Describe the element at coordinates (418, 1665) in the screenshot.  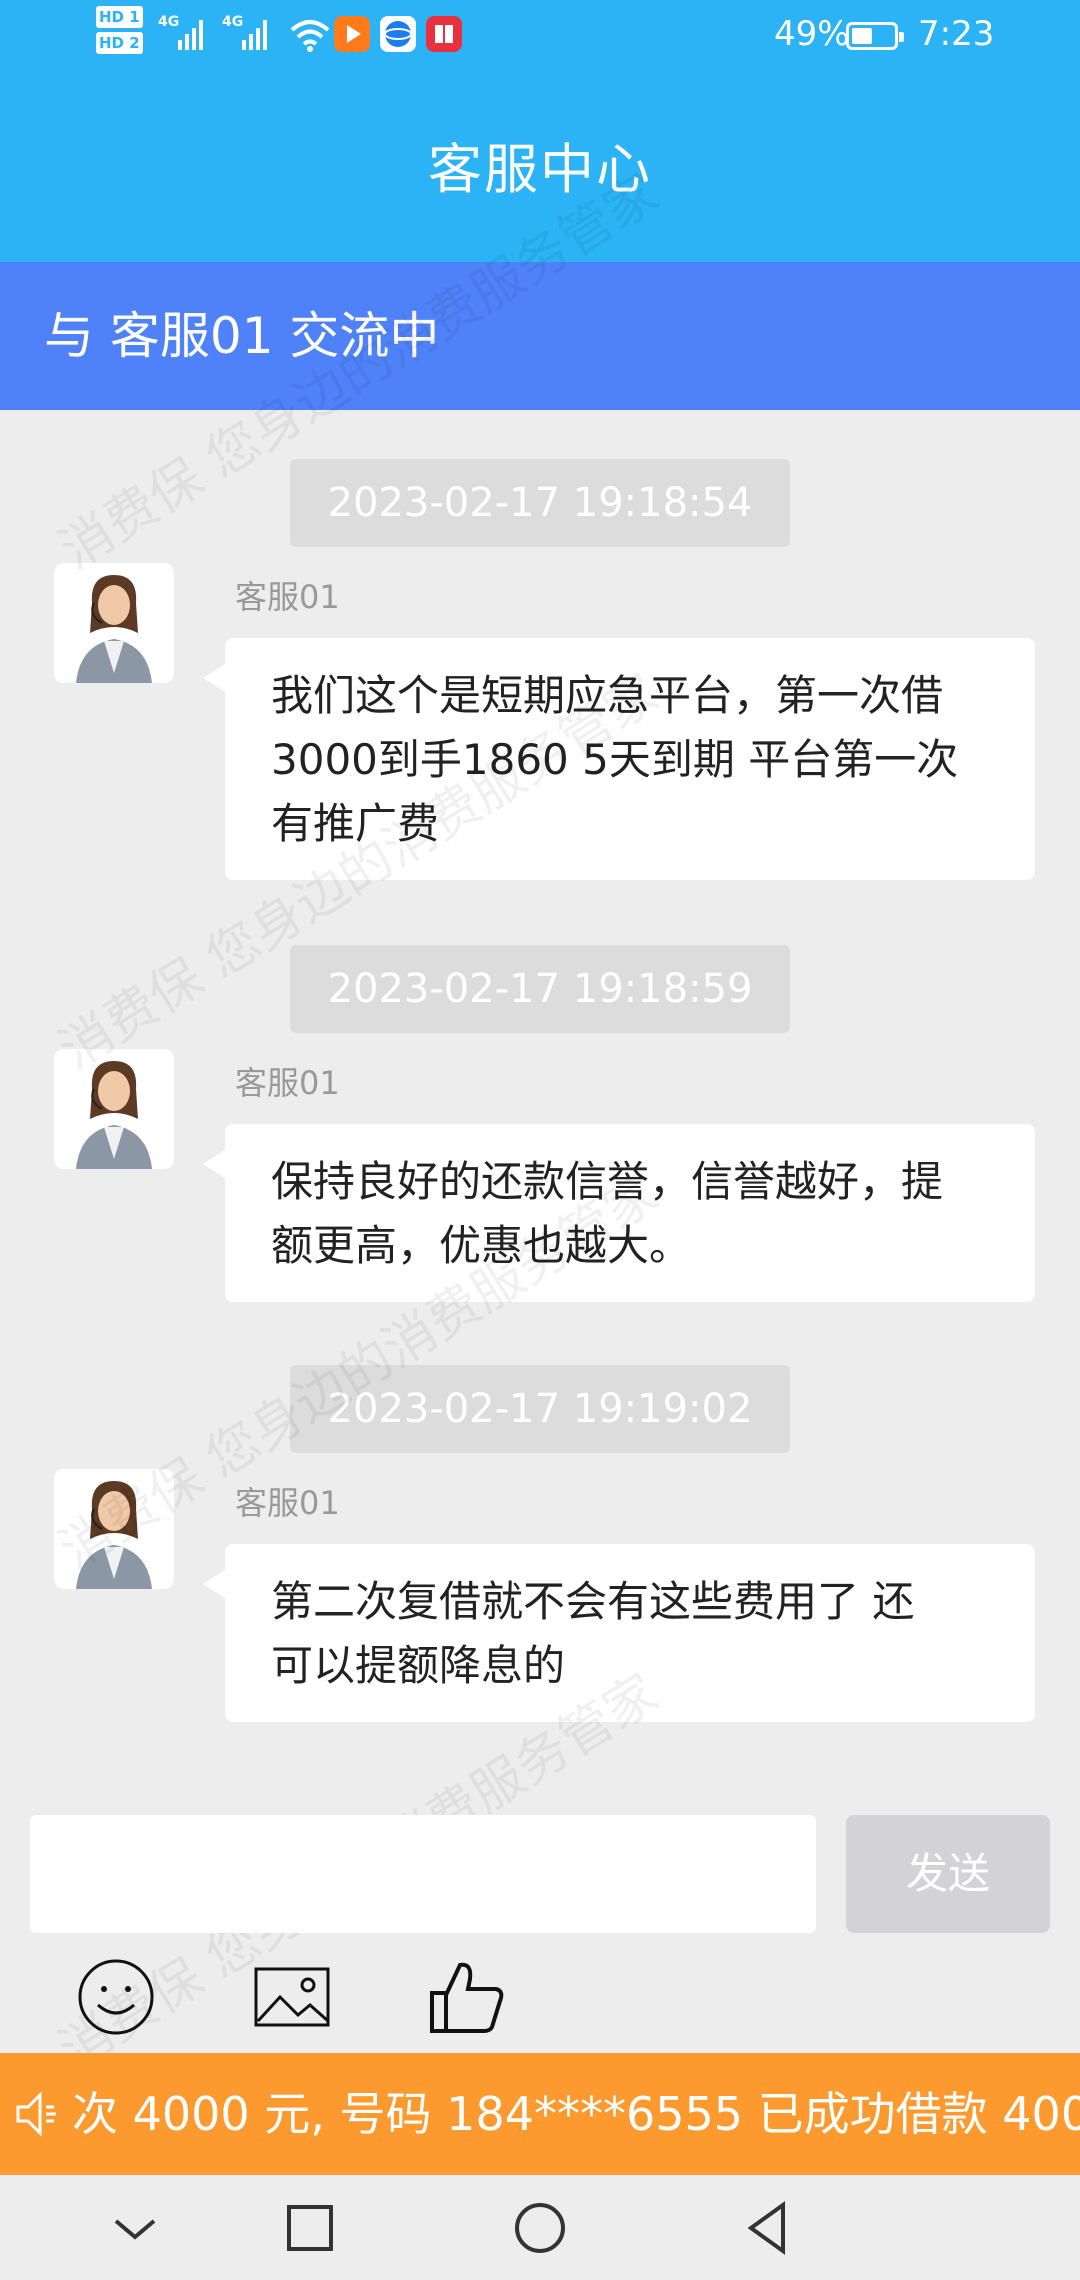
I see `message-line: 可以提额降息的` at that location.